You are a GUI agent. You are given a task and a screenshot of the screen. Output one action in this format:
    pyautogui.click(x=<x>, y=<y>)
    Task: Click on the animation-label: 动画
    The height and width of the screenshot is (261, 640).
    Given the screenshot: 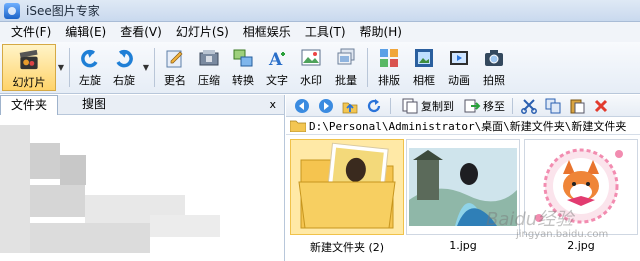 What is the action you would take?
    pyautogui.click(x=459, y=80)
    